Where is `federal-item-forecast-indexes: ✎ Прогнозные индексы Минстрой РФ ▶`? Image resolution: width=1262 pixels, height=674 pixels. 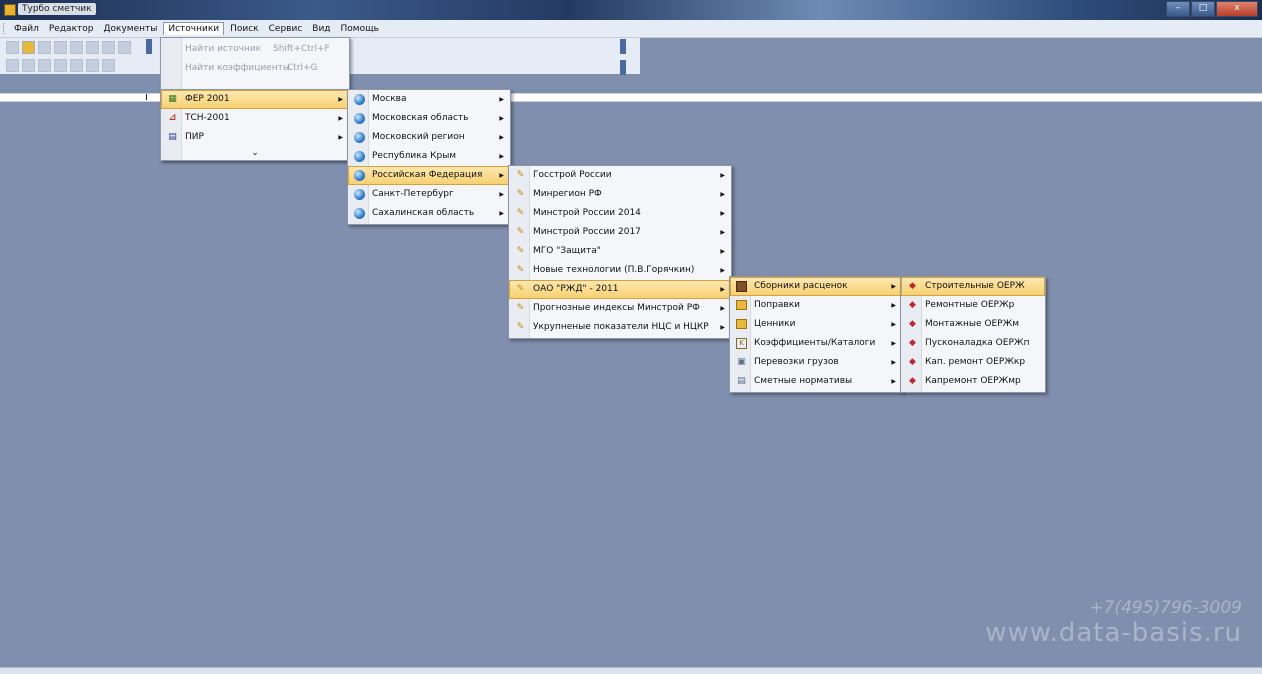 federal-item-forecast-indexes: ✎ Прогнозные индексы Минстрой РФ ▶ is located at coordinates (620, 308).